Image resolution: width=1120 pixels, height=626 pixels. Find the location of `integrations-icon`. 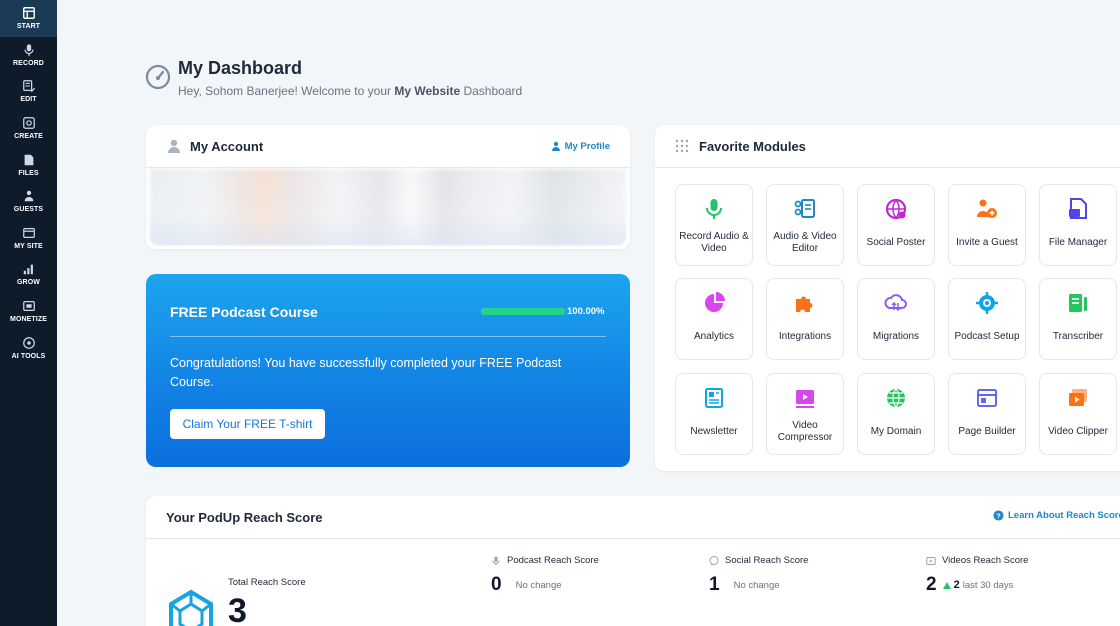

integrations-icon is located at coordinates (804, 304).